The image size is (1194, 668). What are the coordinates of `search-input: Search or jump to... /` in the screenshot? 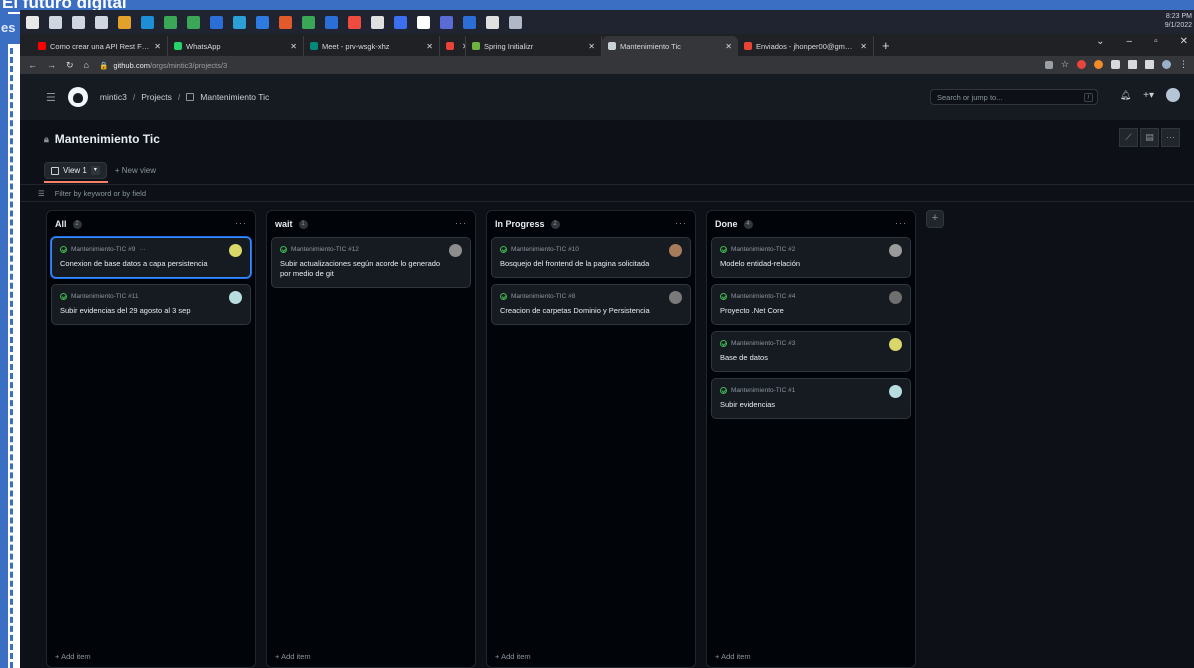 It's located at (1014, 97).